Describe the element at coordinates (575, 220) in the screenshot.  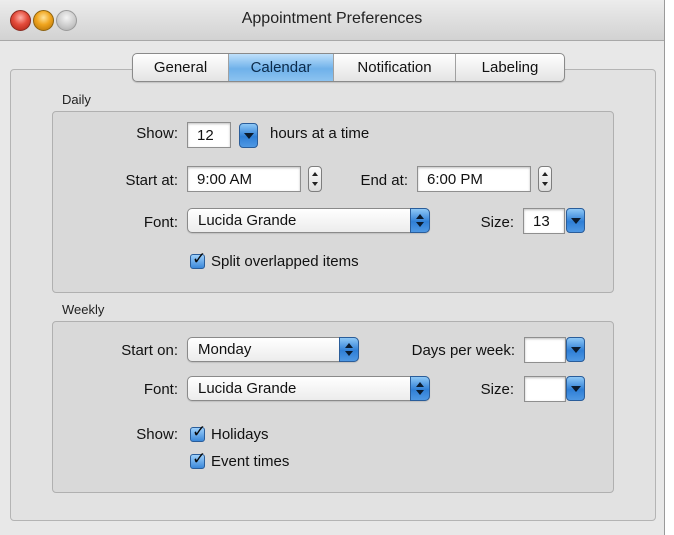
I see `daily-size-dropdown-icon` at that location.